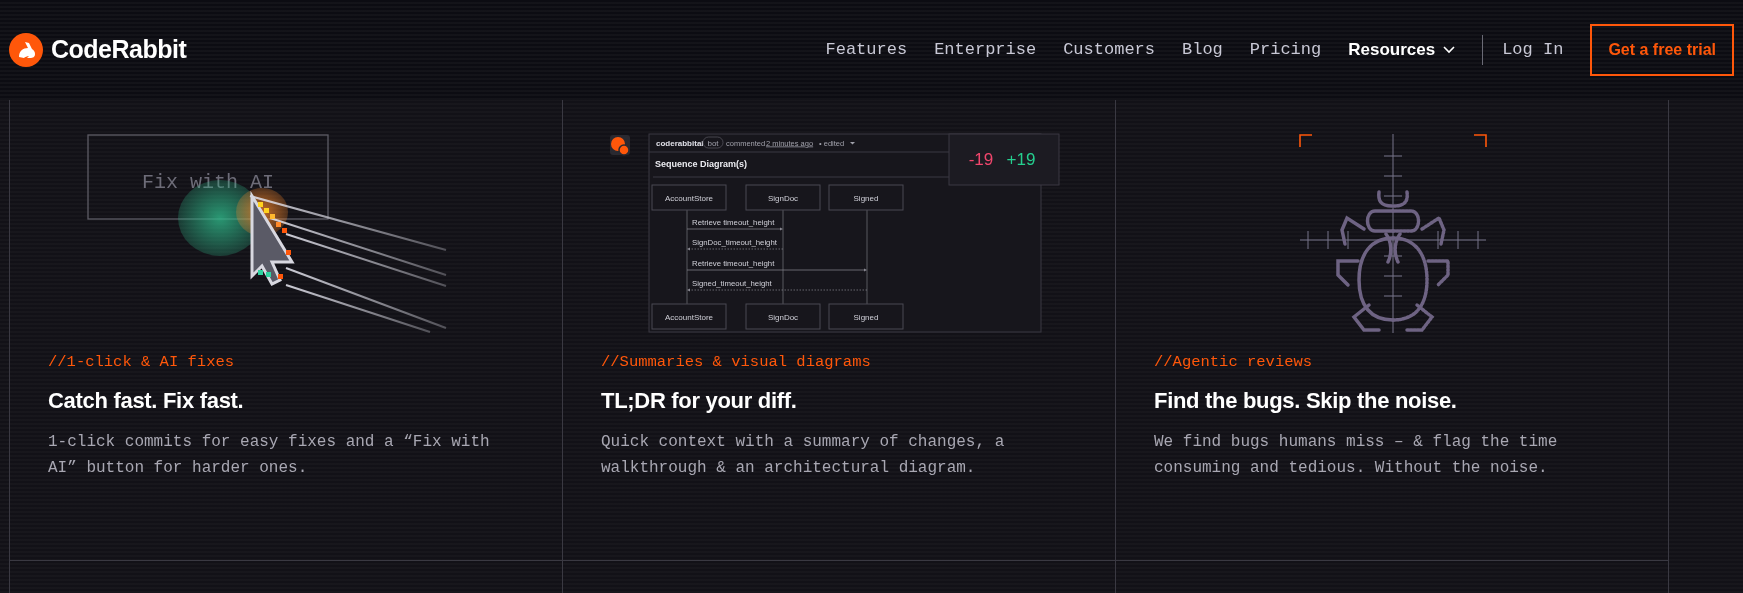  What do you see at coordinates (839, 363) in the screenshot?
I see `feature-tag: //Summaries & visual diagrams` at bounding box center [839, 363].